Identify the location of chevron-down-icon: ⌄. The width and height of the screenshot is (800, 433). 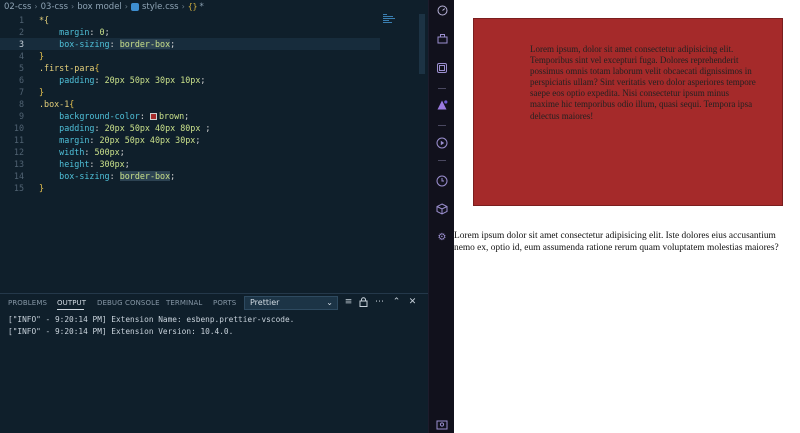
(329, 302).